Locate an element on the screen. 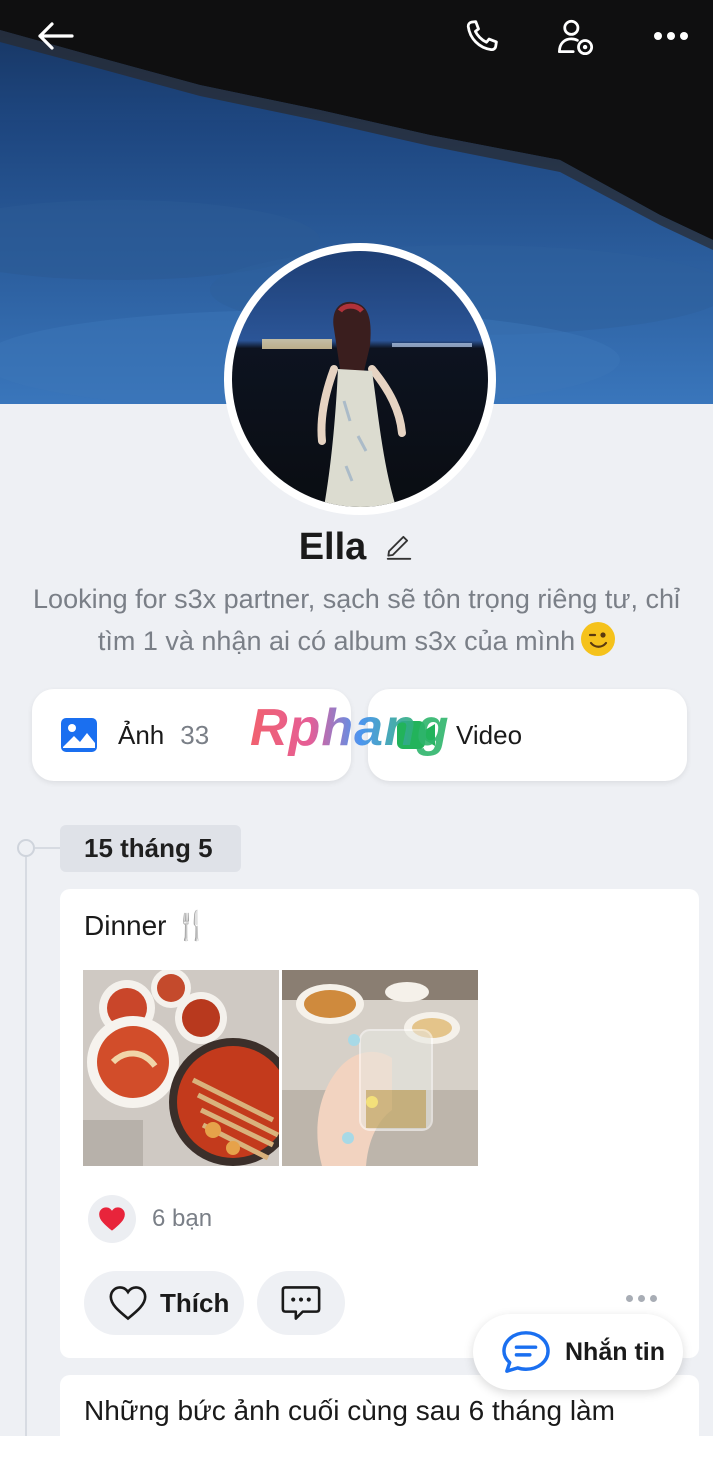 This screenshot has height=1458, width=713. comment-button is located at coordinates (301, 1303).